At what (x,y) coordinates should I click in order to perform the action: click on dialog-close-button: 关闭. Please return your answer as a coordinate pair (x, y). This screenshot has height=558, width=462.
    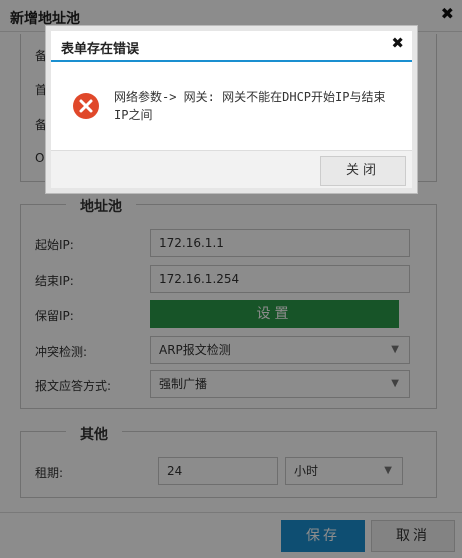
    Looking at the image, I should click on (363, 171).